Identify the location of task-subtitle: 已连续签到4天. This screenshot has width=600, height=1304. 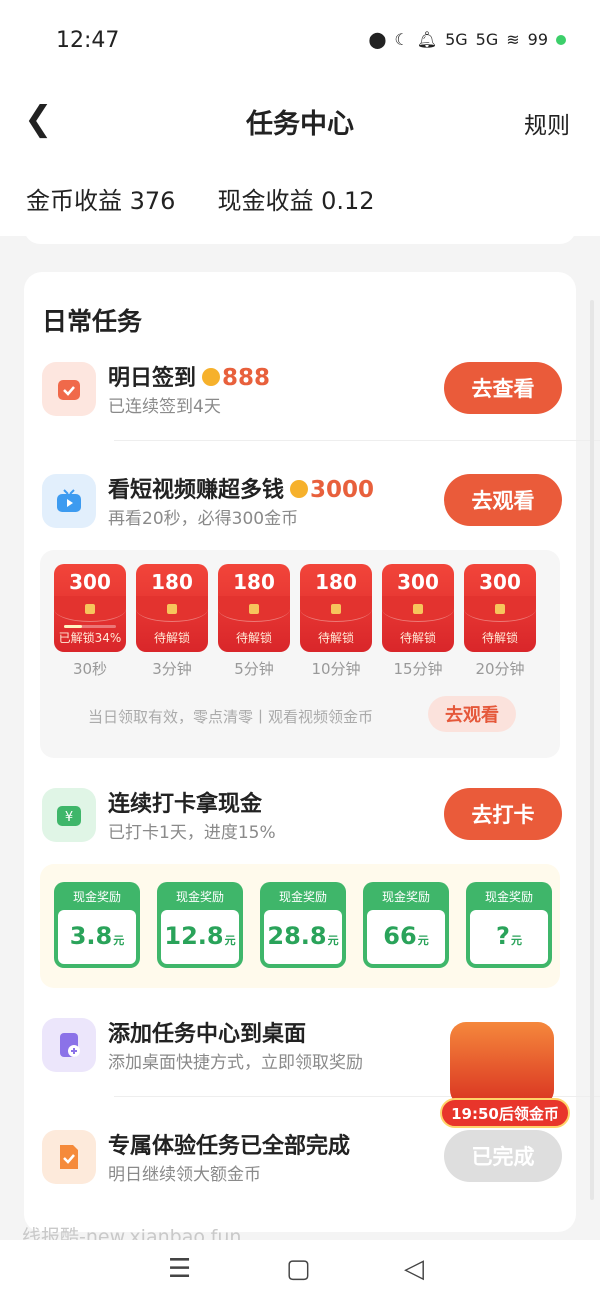
(164, 407).